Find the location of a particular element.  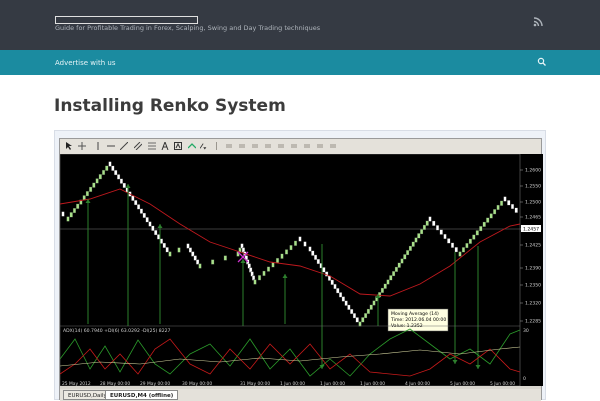

cursor-icon is located at coordinates (69, 146).